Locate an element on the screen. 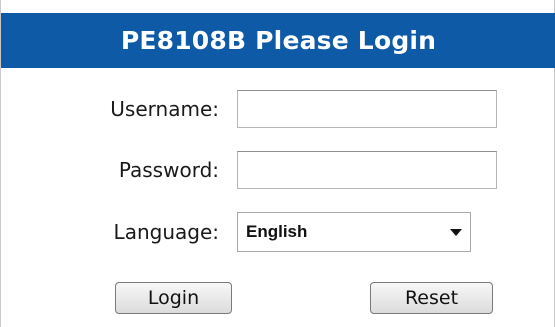 The image size is (555, 327). password-field is located at coordinates (367, 170).